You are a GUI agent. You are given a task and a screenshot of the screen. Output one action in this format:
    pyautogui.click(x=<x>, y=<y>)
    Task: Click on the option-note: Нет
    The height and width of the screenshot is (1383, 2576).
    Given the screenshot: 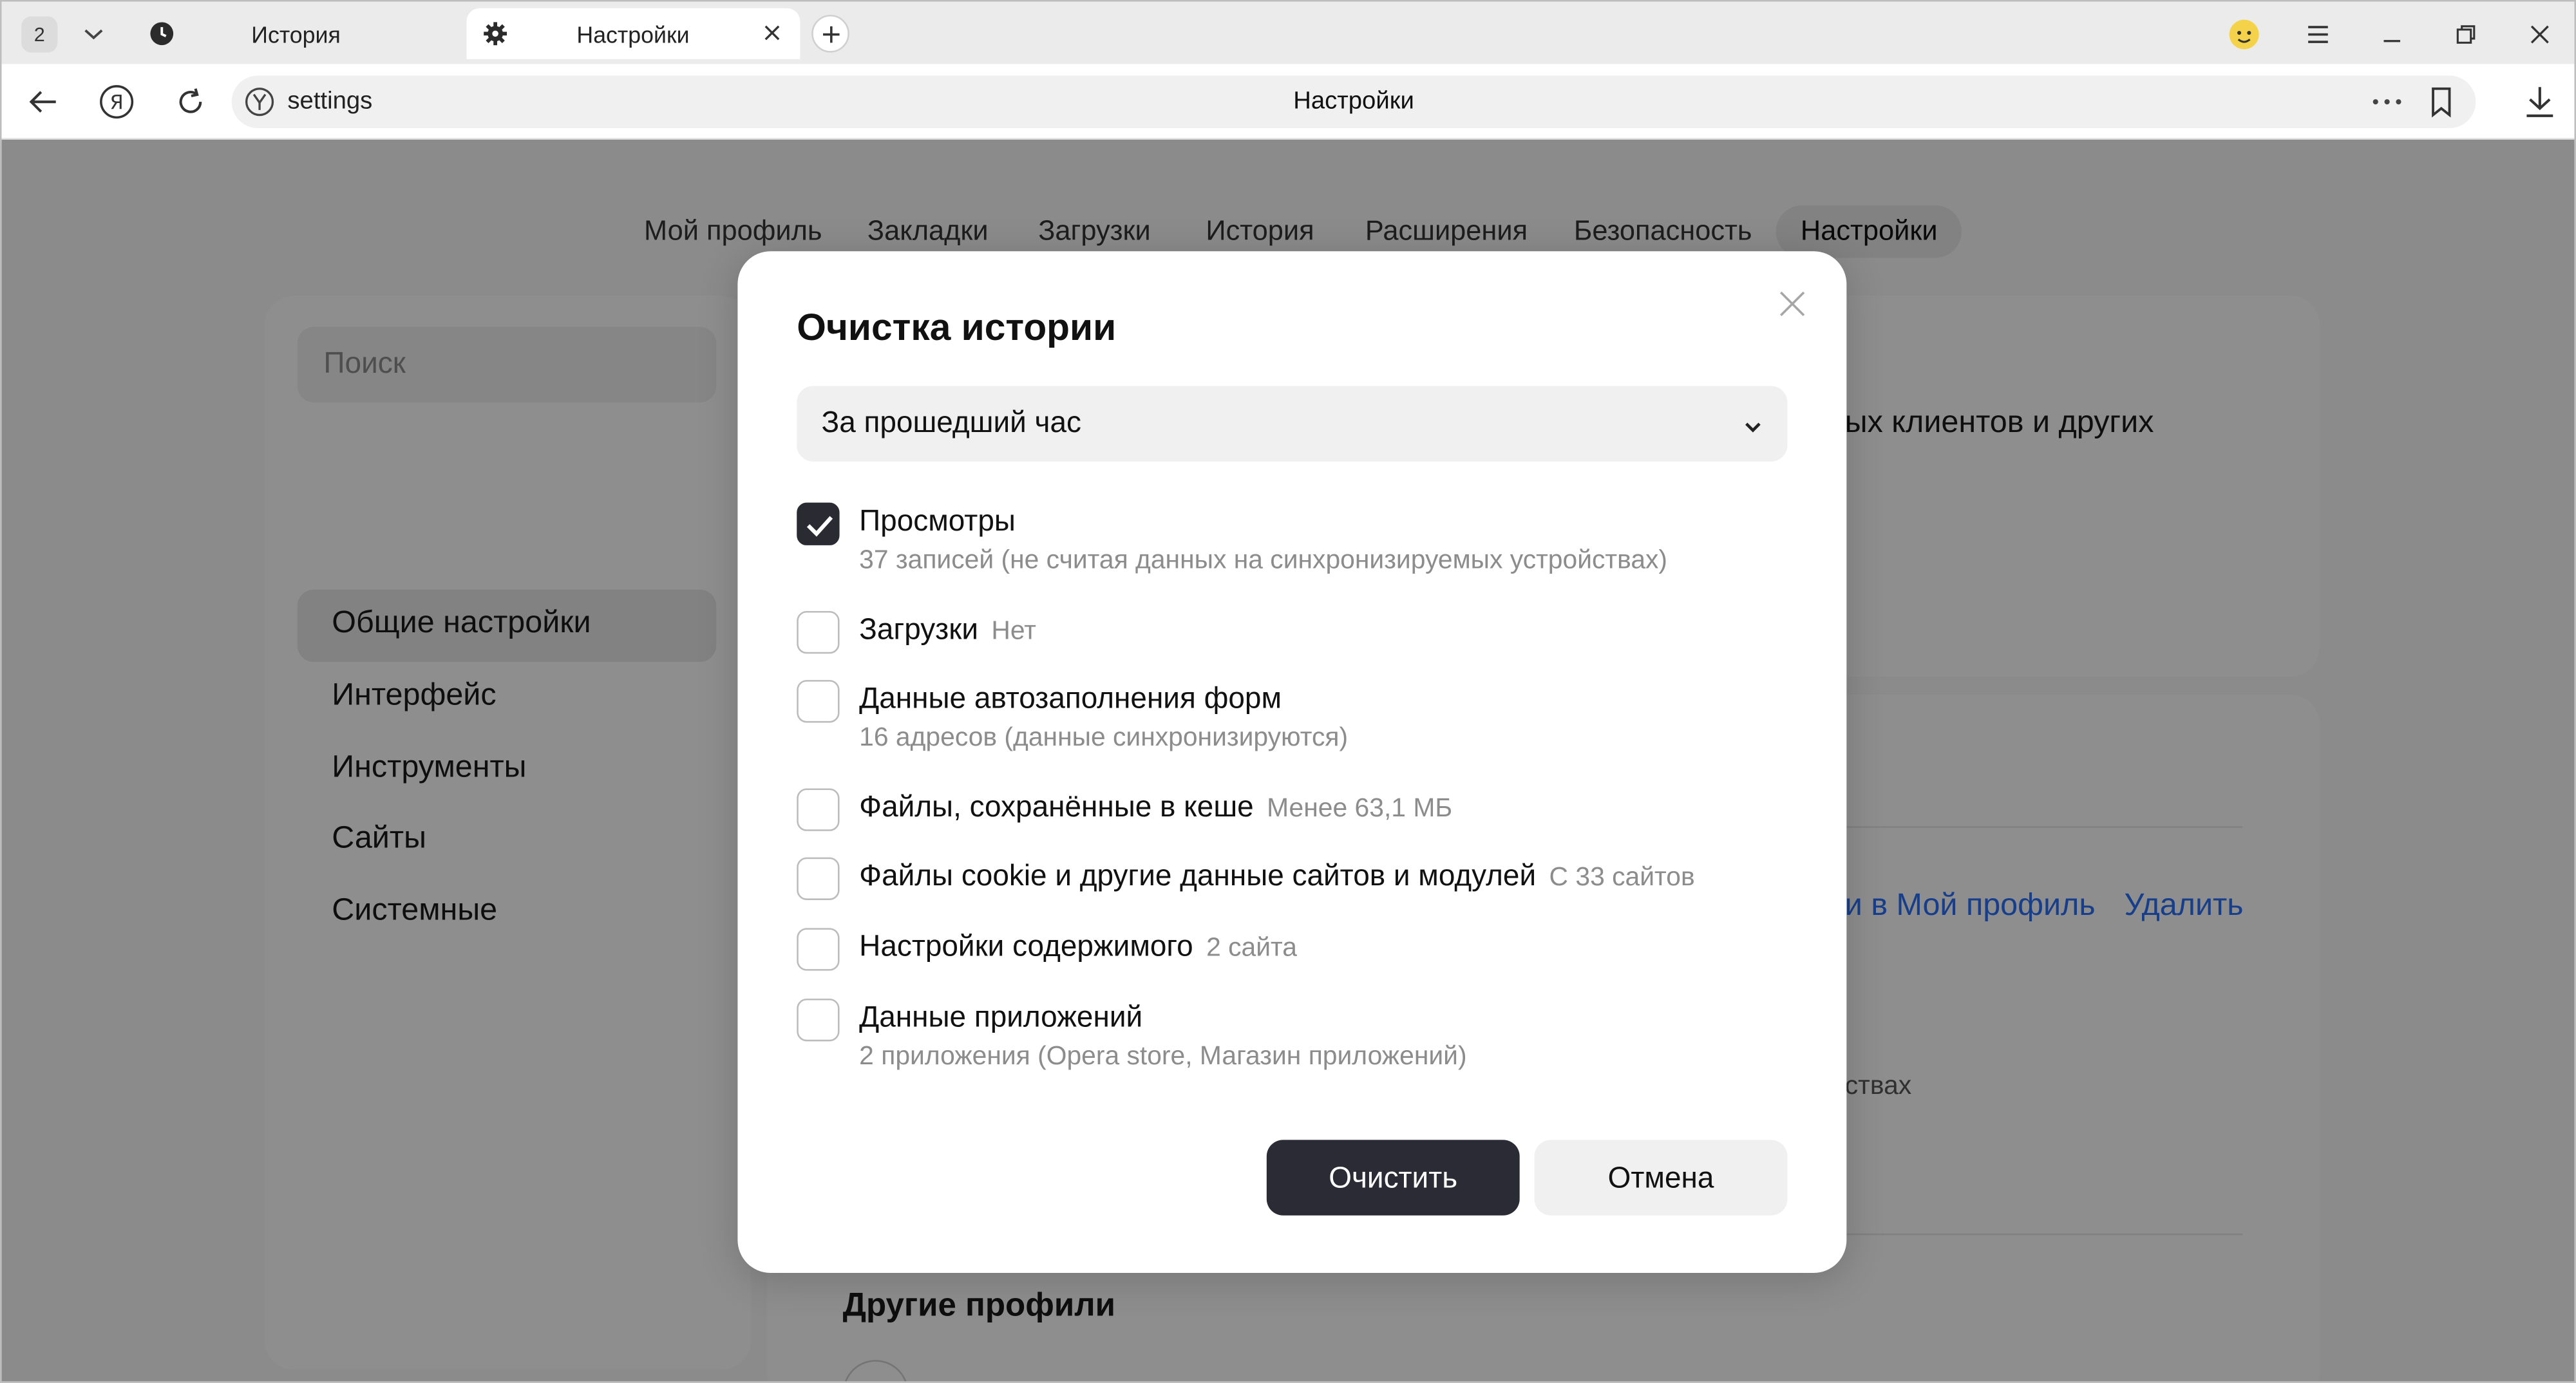 What is the action you would take?
    pyautogui.click(x=1013, y=631)
    